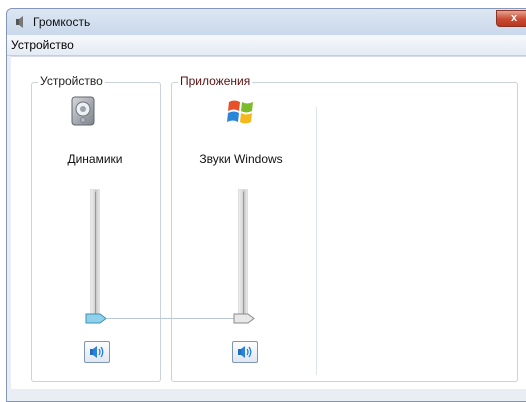  What do you see at coordinates (95, 159) in the screenshot?
I see `device-name: Динамики` at bounding box center [95, 159].